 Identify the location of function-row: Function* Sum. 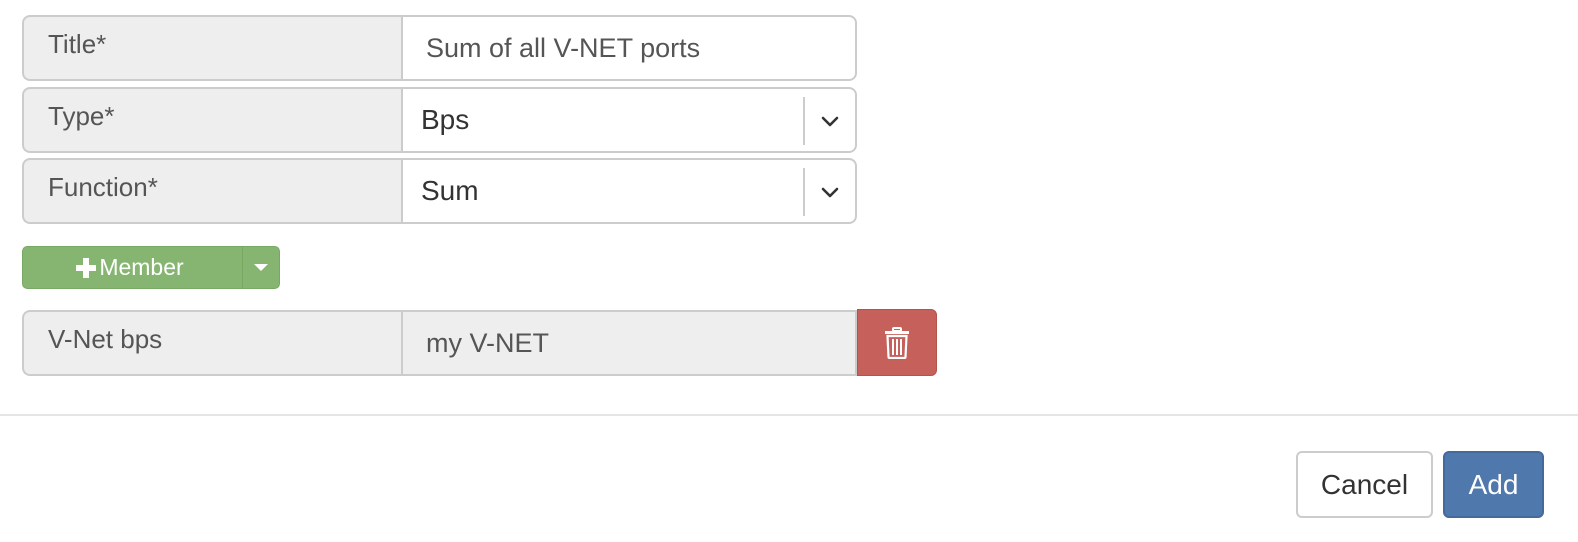
(439, 191).